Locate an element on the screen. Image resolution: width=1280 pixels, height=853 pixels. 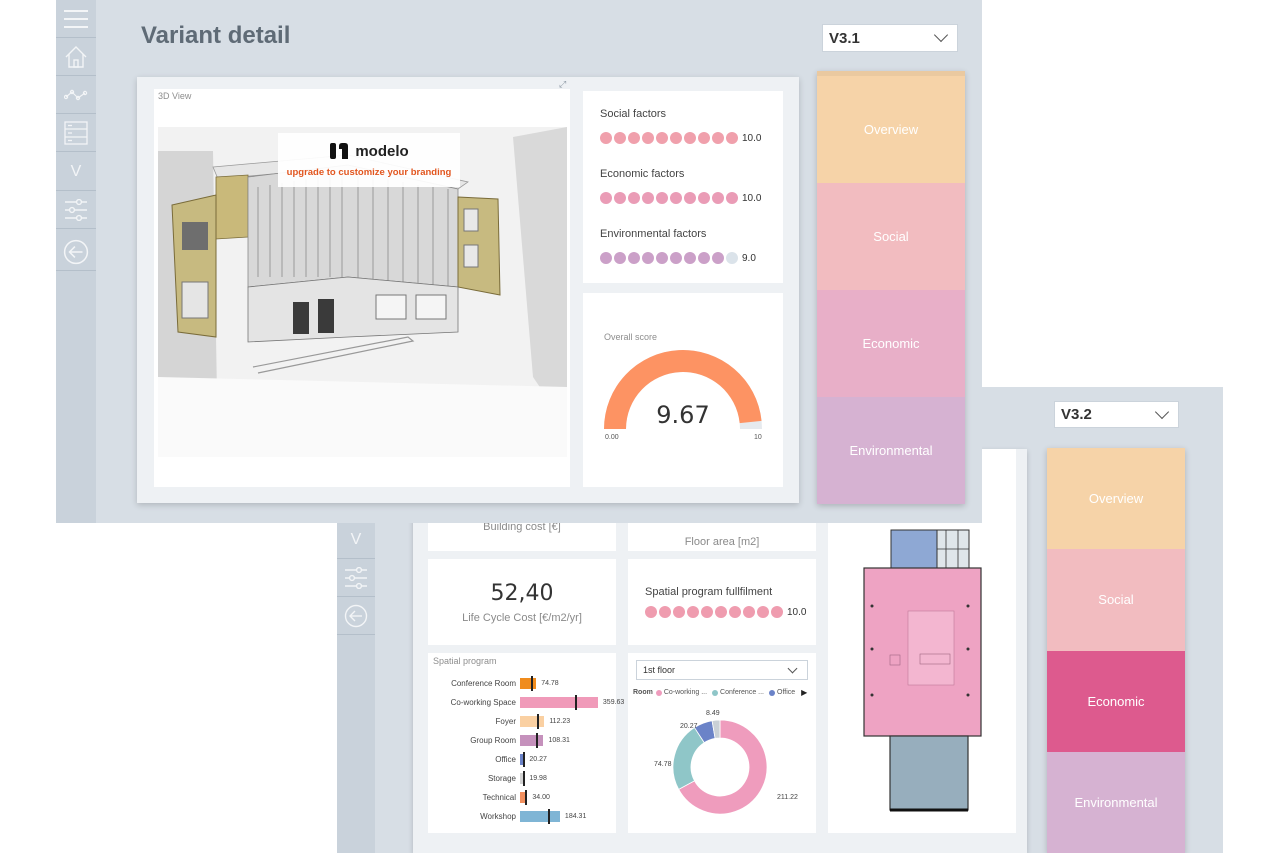
spatial-program-row: Foyer 112.23 is located at coordinates (499, 721).